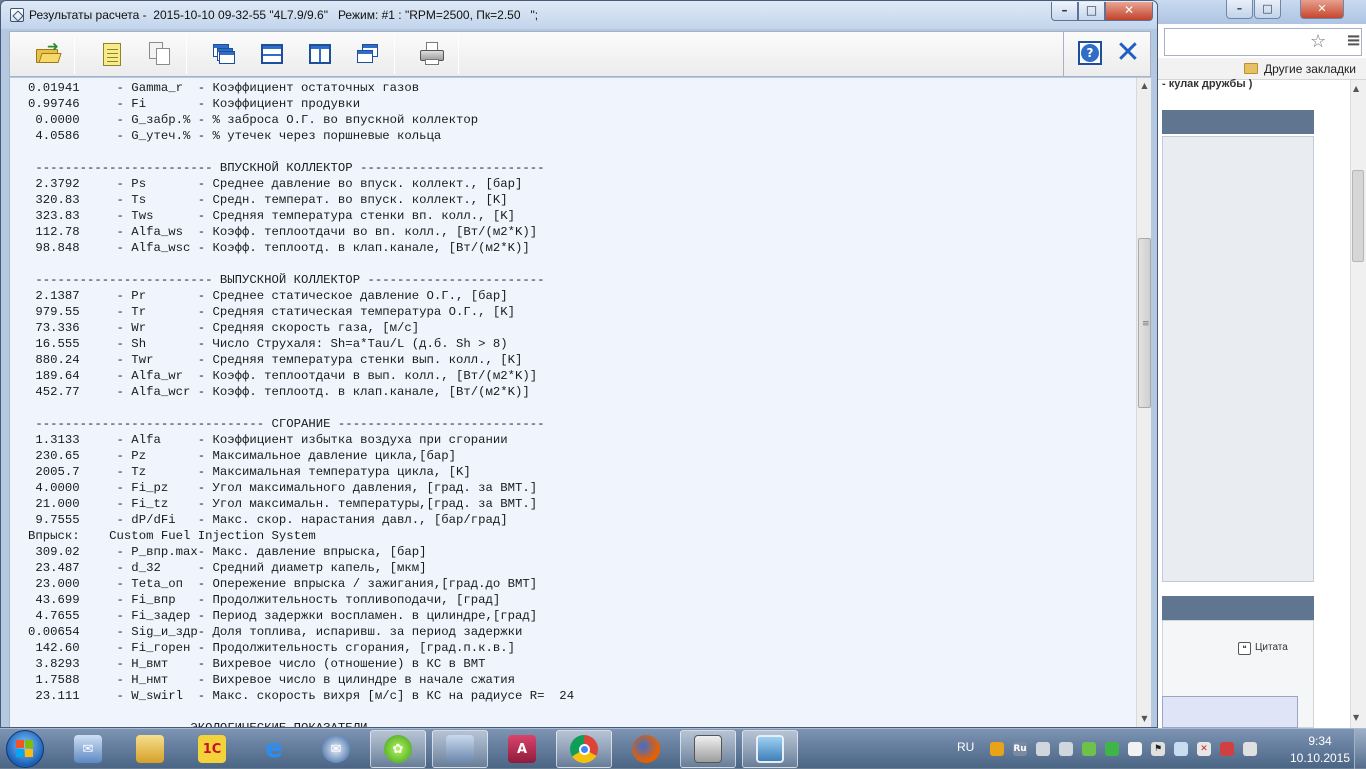 The width and height of the screenshot is (1366, 769). What do you see at coordinates (1239, 9) in the screenshot?
I see `browser-minimize-button: –` at bounding box center [1239, 9].